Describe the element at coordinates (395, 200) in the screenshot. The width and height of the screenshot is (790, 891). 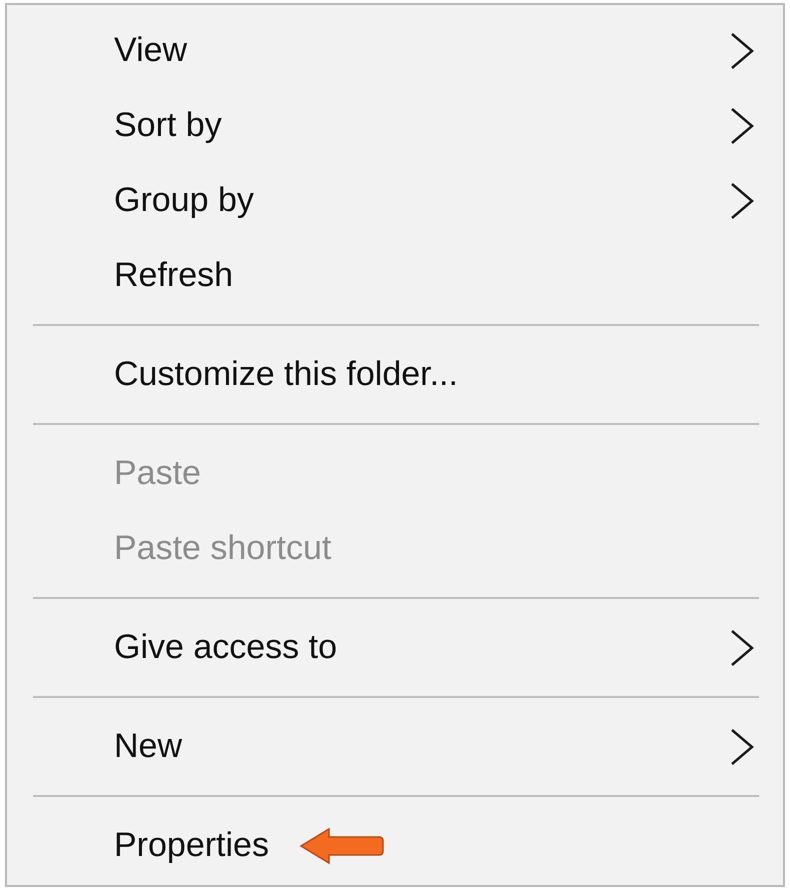
I see `menu-item: Group by` at that location.